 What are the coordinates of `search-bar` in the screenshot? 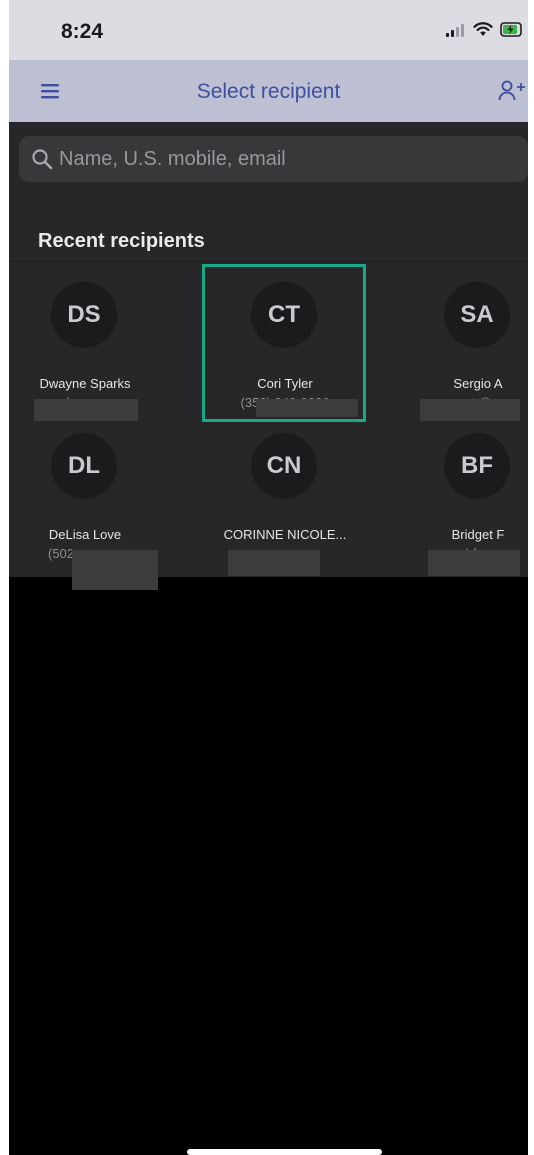 It's located at (273, 159).